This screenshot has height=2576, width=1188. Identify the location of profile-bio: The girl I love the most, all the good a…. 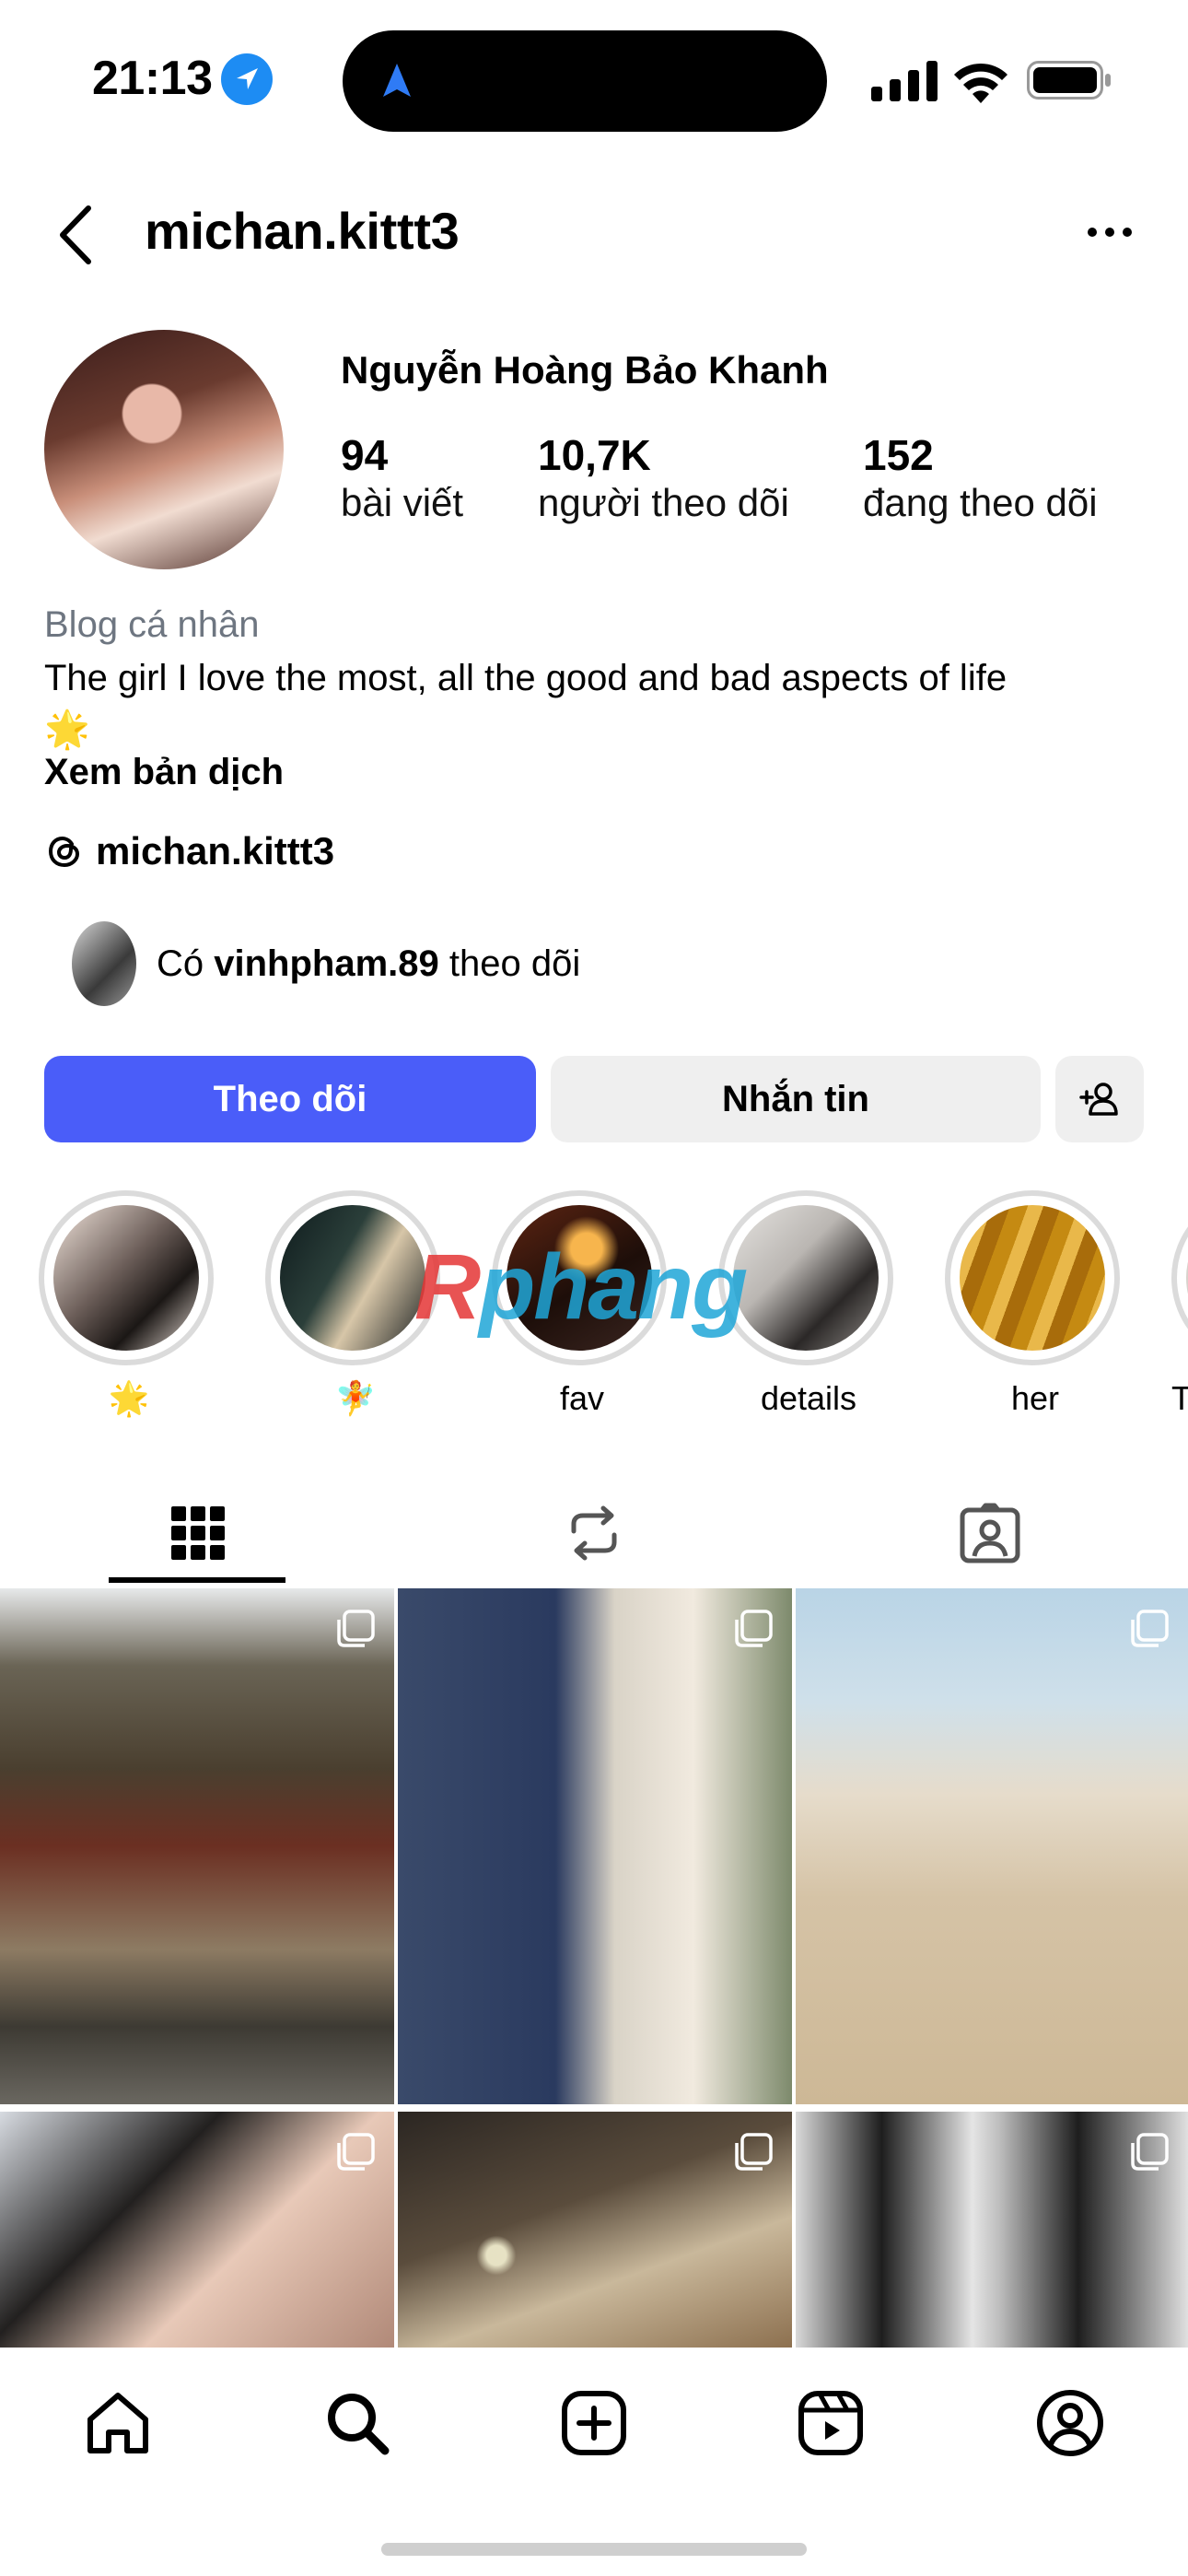
(596, 703).